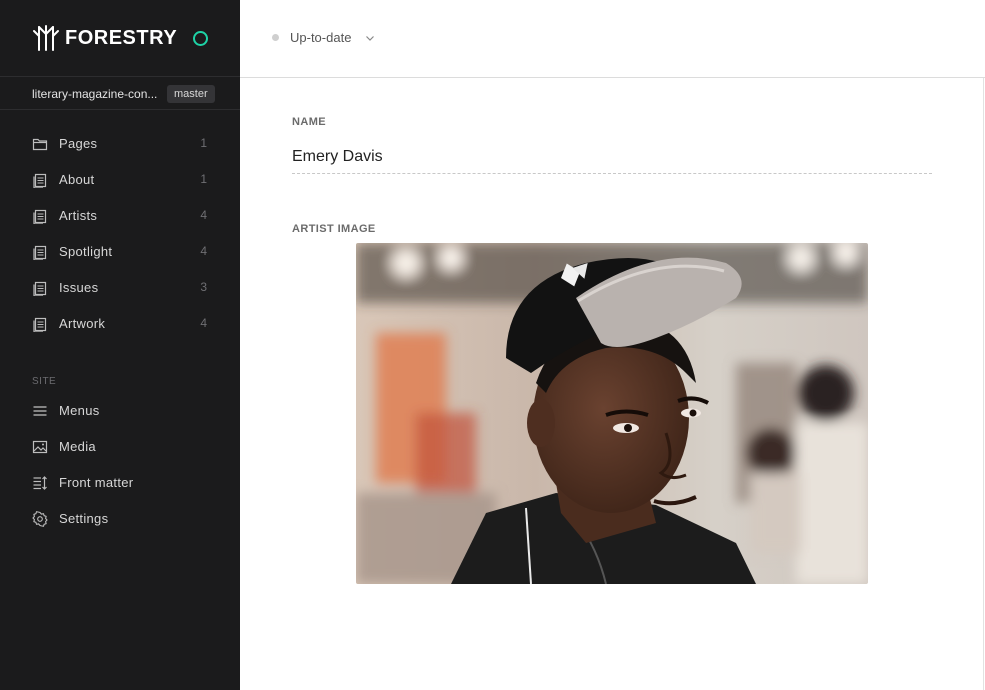  Describe the element at coordinates (120, 411) in the screenshot. I see `sidebar-item-menus: Menus` at that location.